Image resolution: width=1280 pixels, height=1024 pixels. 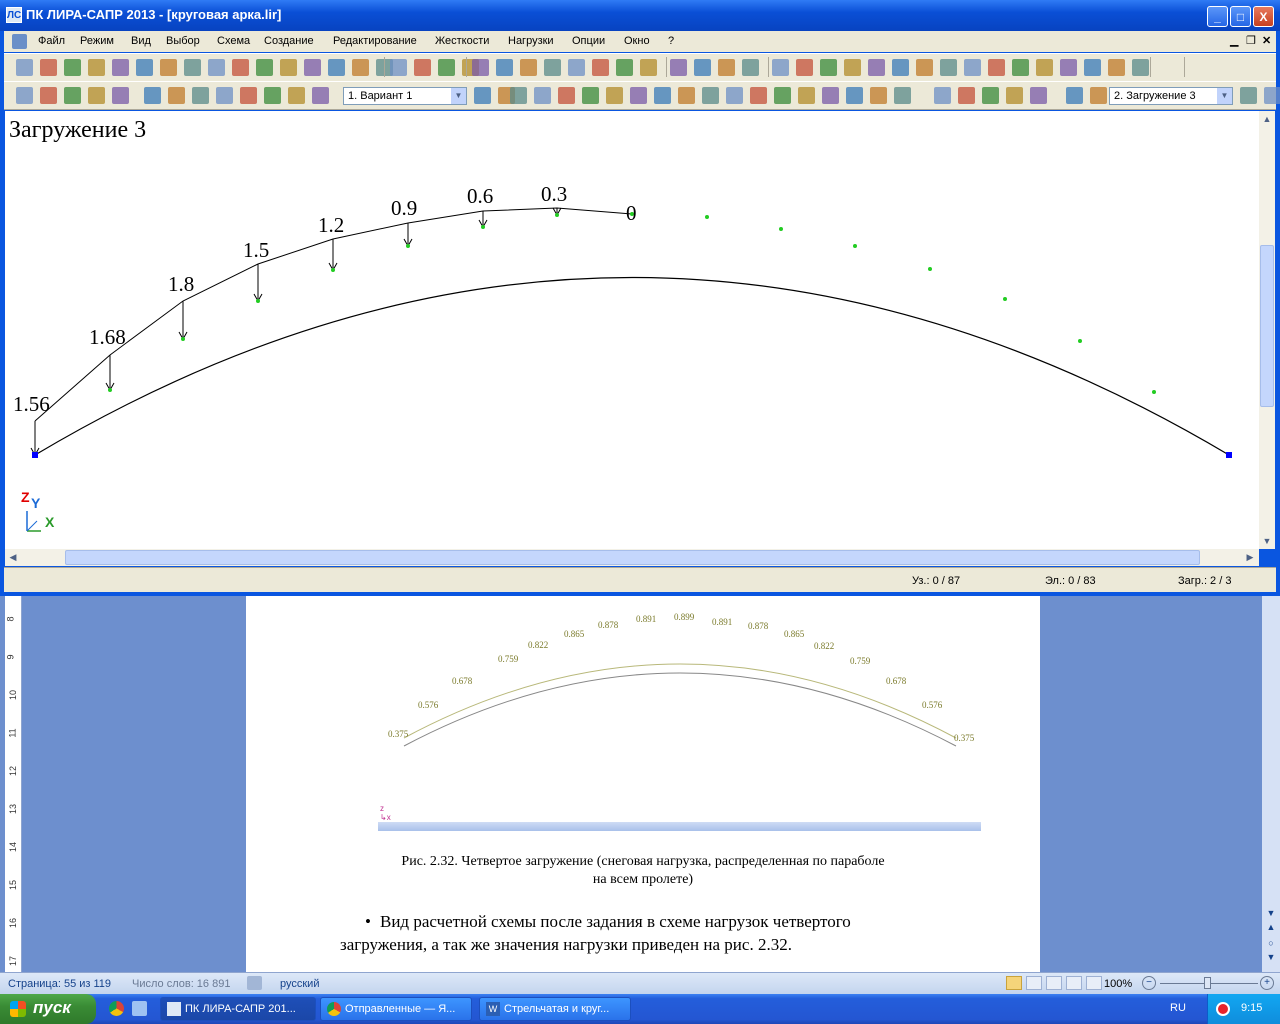 What do you see at coordinates (375, 41) in the screenshot?
I see `menu-edit: Редактирование` at bounding box center [375, 41].